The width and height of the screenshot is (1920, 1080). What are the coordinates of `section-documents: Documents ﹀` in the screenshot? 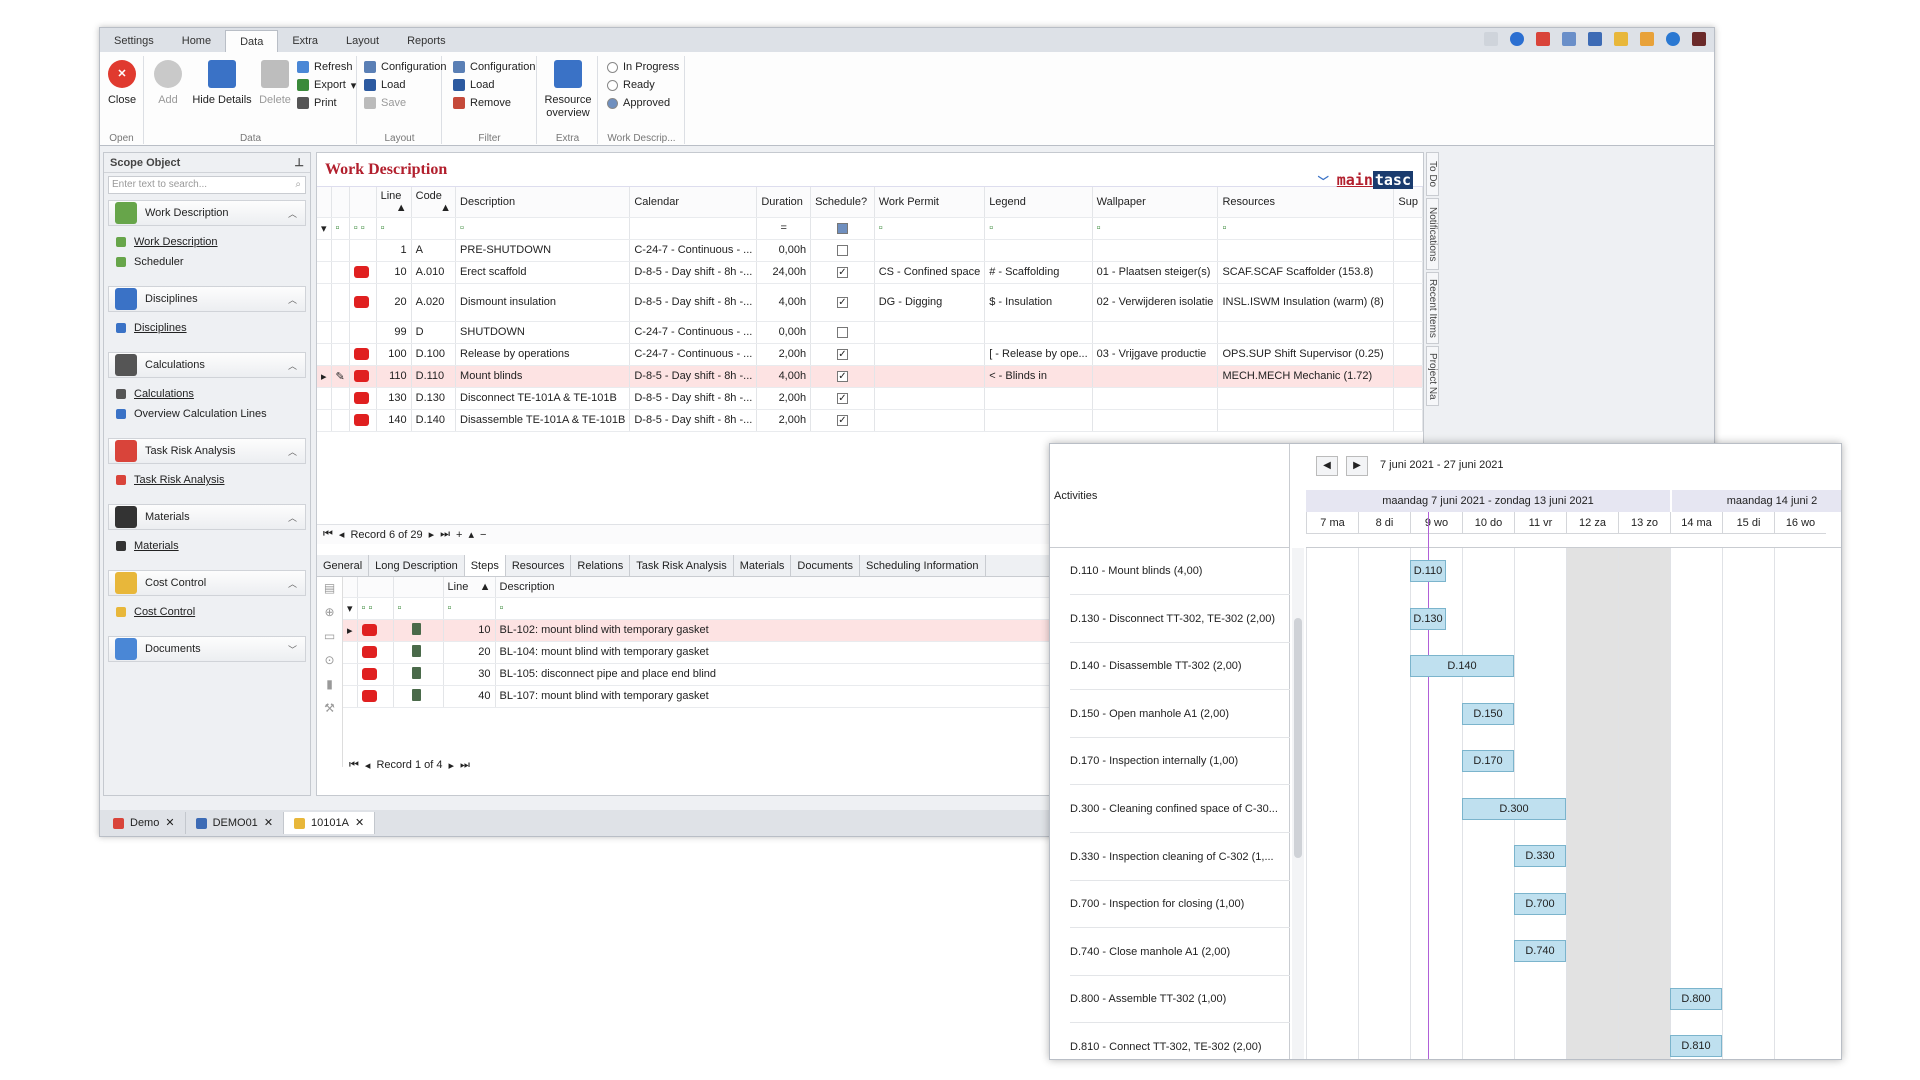 It's located at (207, 649).